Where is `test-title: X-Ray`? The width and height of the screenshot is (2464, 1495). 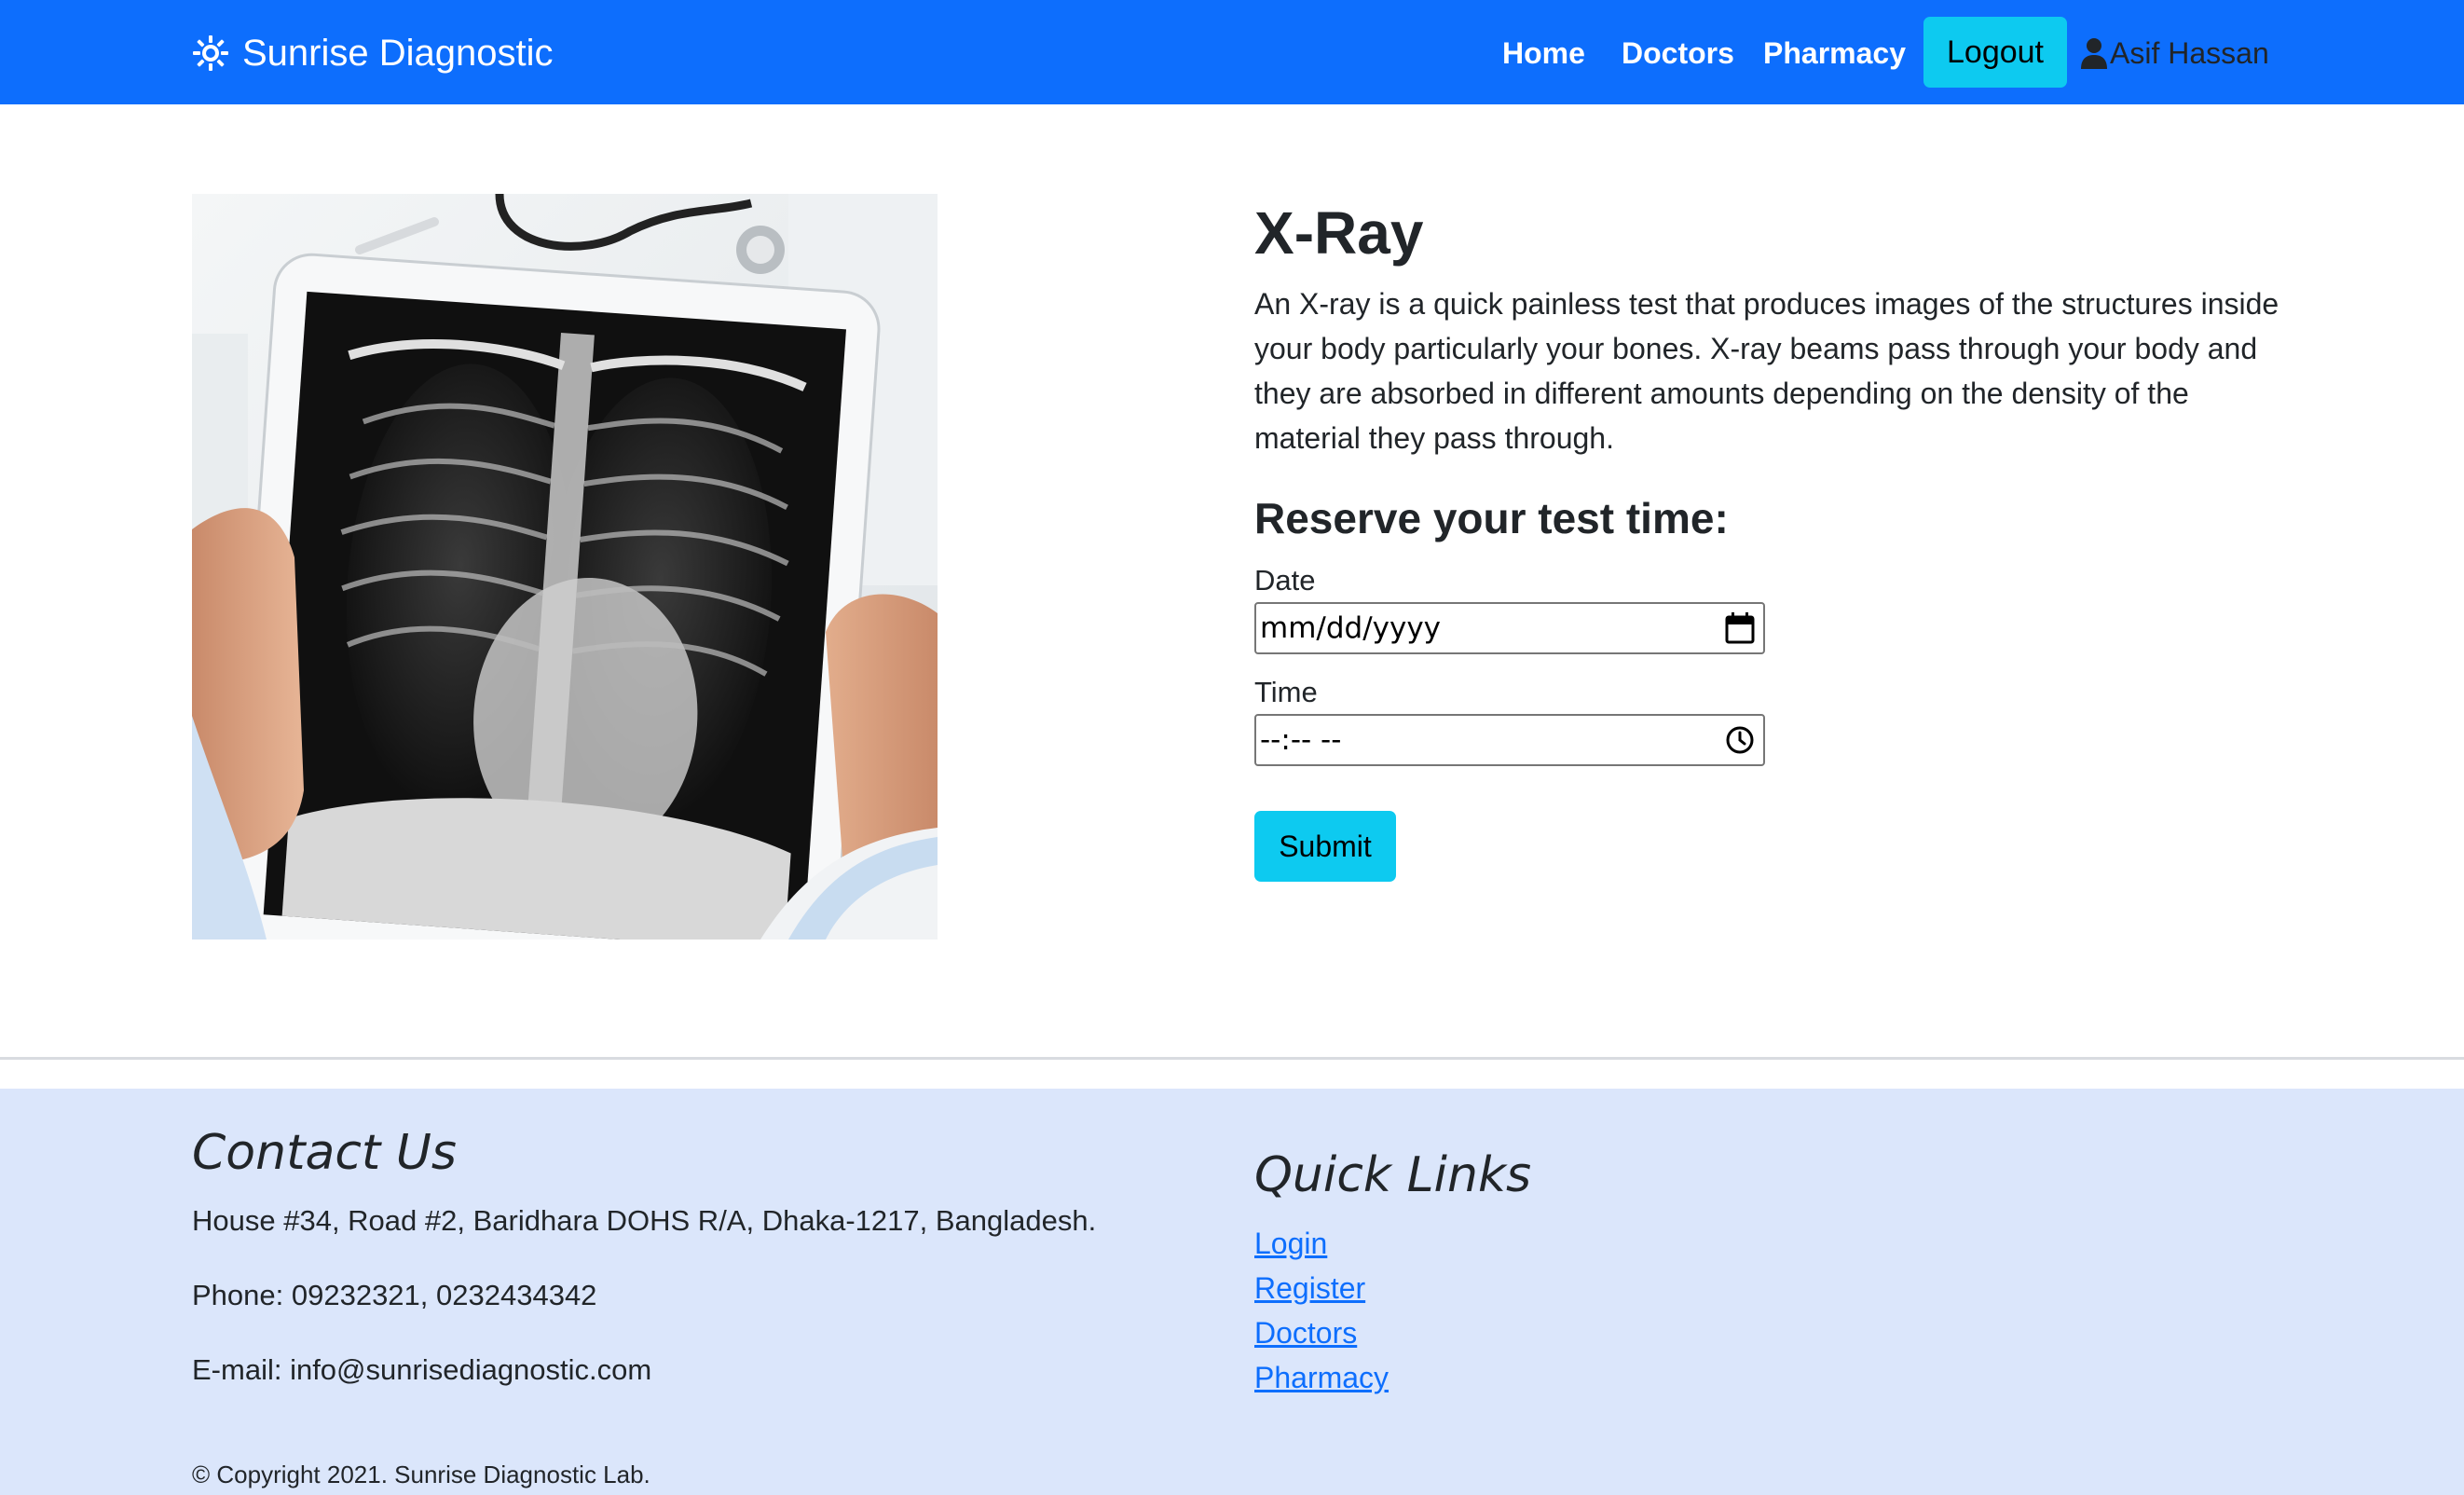 test-title: X-Ray is located at coordinates (1339, 233).